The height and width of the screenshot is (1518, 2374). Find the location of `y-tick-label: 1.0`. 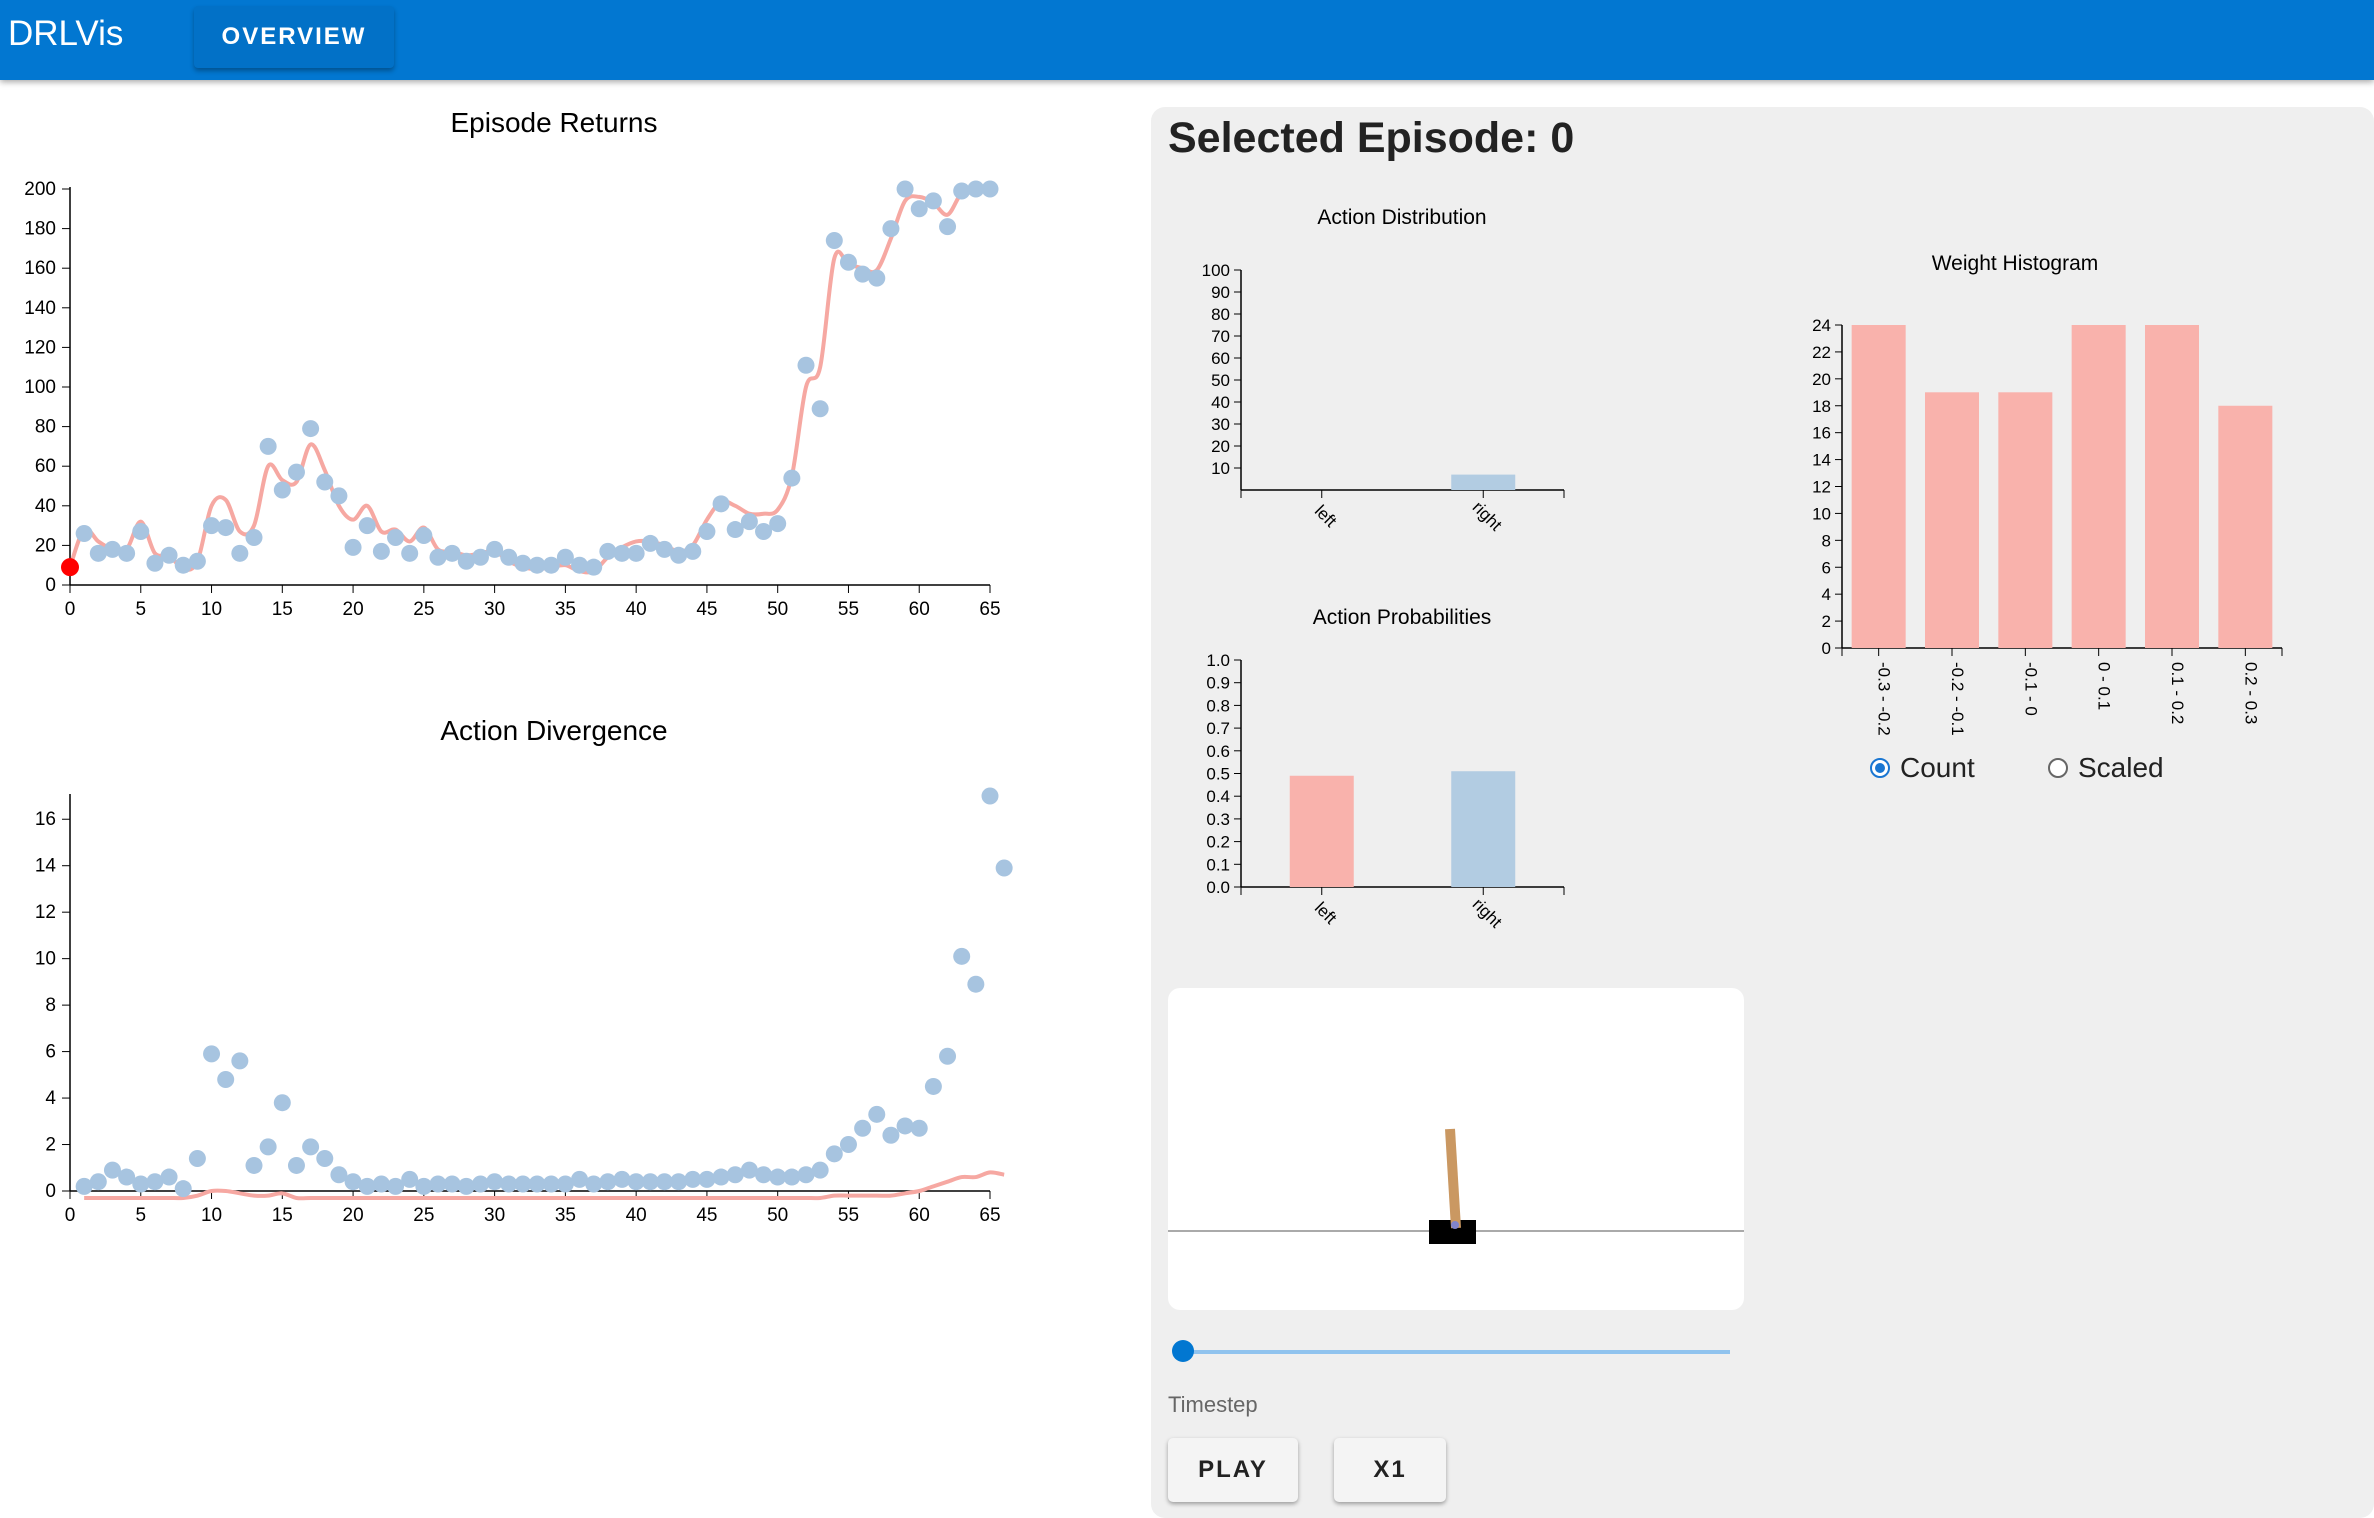

y-tick-label: 1.0 is located at coordinates (1218, 660).